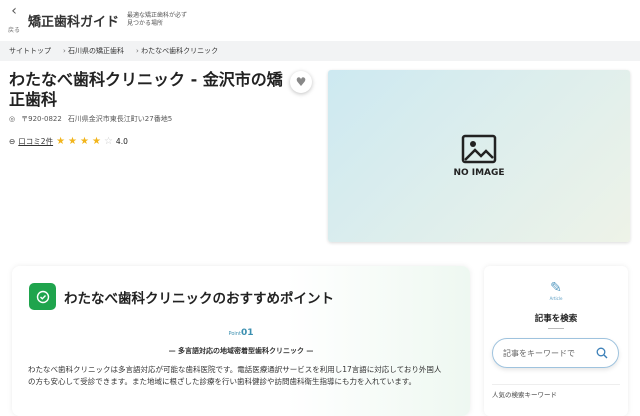 The image size is (640, 416). Describe the element at coordinates (556, 319) in the screenshot. I see `search-heading: 記事を検索` at that location.